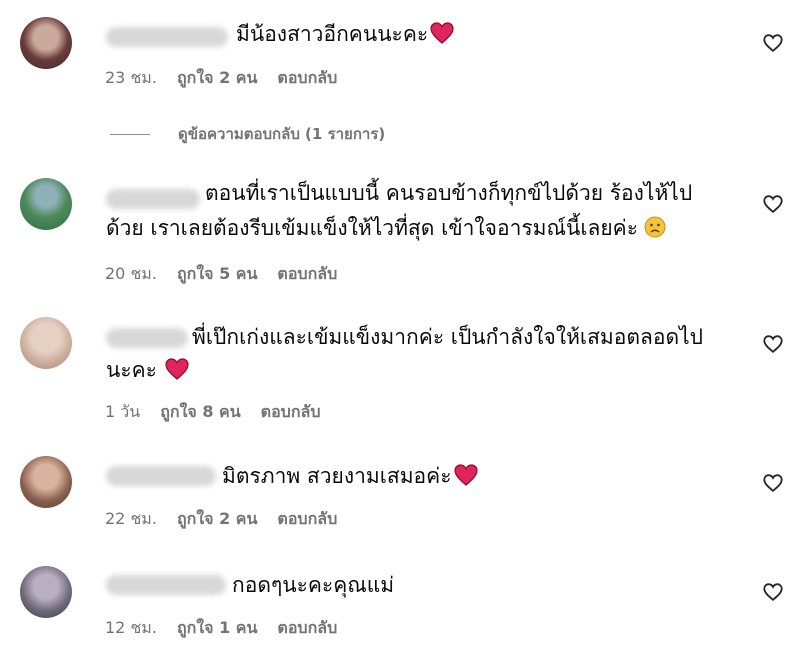 The height and width of the screenshot is (657, 800). I want to click on likes-count: ถูกใจ 1 คน, so click(217, 628).